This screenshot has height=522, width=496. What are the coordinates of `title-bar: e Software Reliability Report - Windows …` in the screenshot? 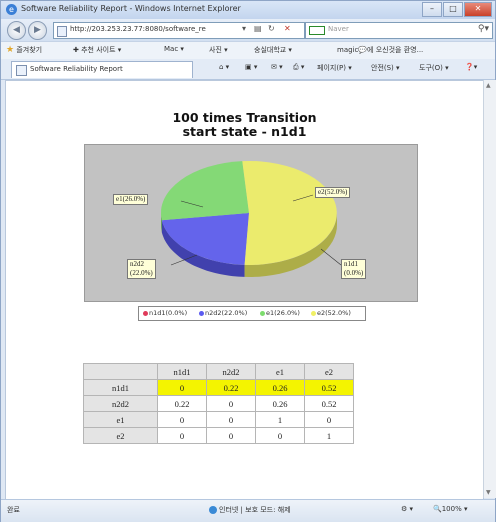 It's located at (248, 10).